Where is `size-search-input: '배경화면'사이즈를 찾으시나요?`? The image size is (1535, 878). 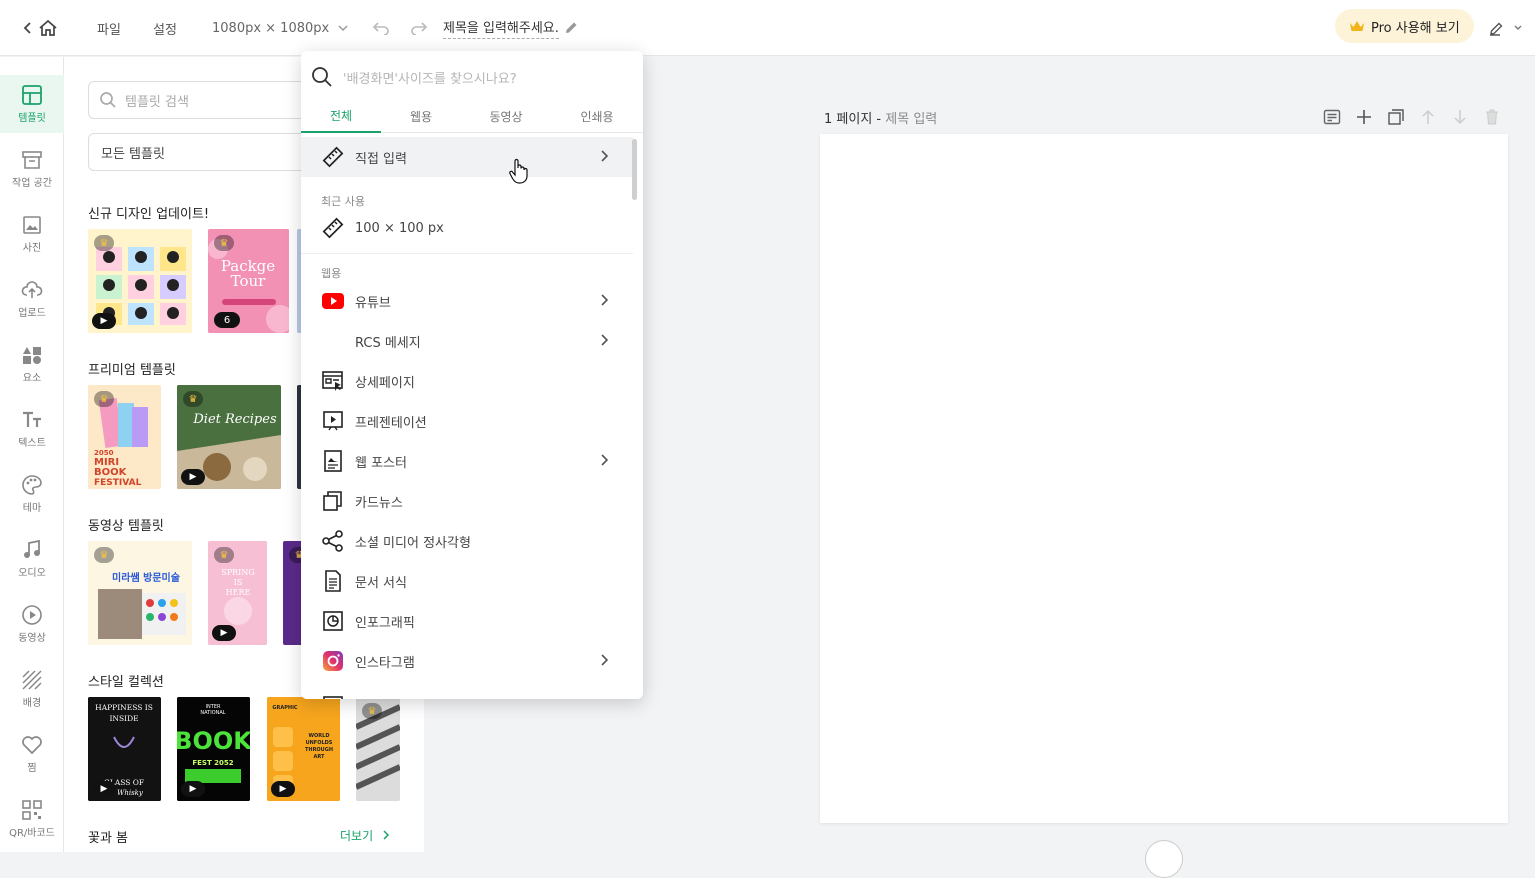 size-search-input: '배경화면'사이즈를 찾으시나요? is located at coordinates (472, 77).